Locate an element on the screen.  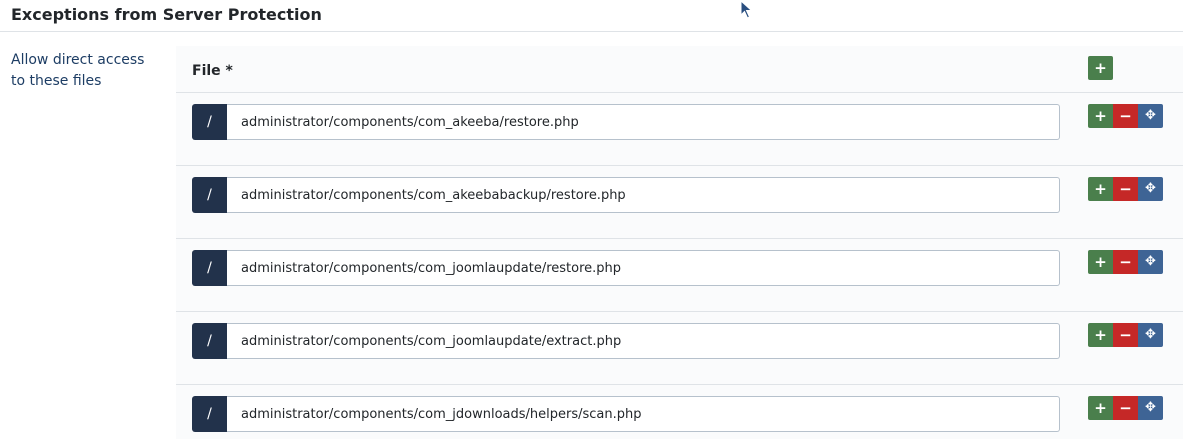
column-header-file: File * is located at coordinates (212, 71).